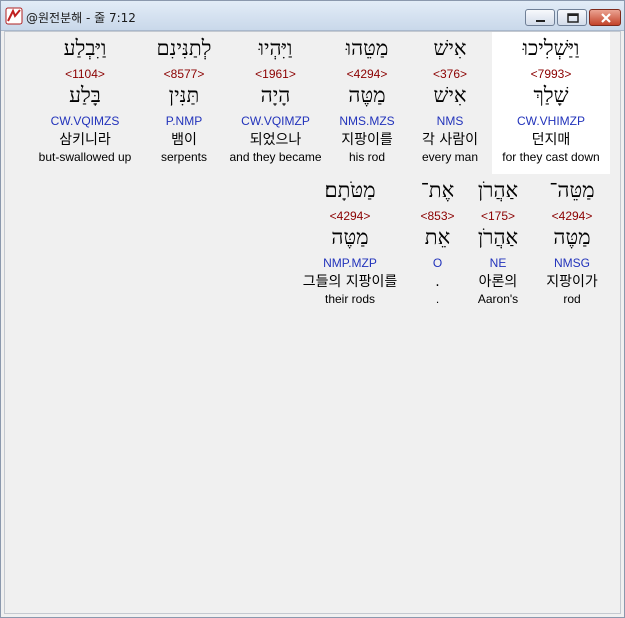  I want to click on hebrew-word: אֶת־, so click(437, 190).